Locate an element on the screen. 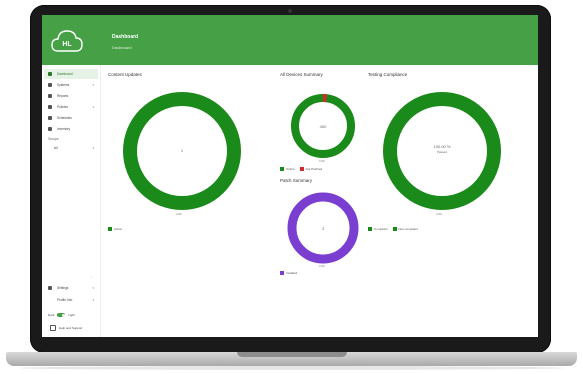  sidebar-item-inventory: Inventory is located at coordinates (71, 129).